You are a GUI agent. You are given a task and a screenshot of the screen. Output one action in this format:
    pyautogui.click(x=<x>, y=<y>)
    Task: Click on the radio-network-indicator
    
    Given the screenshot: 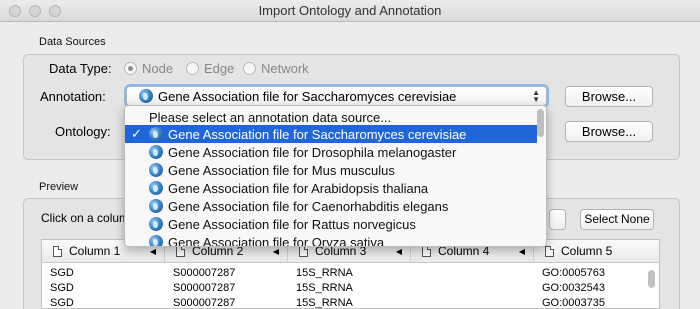 What is the action you would take?
    pyautogui.click(x=249, y=68)
    